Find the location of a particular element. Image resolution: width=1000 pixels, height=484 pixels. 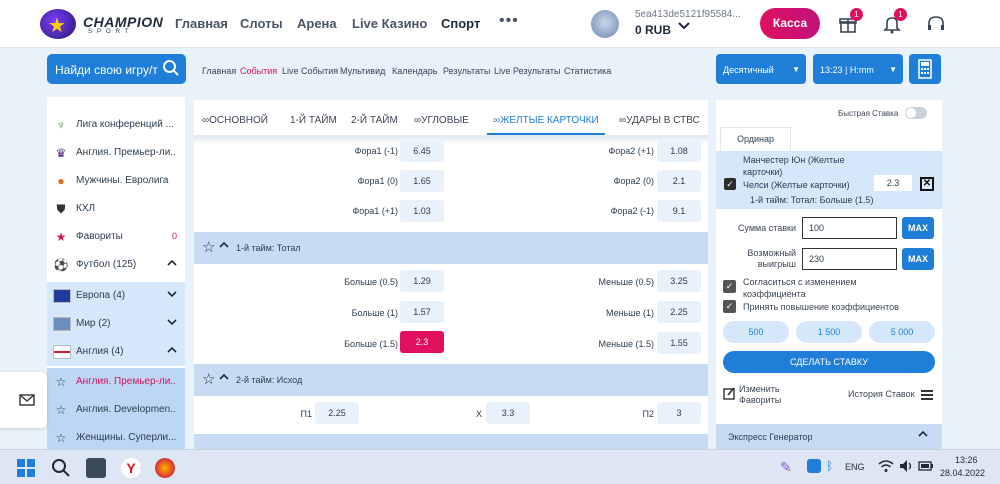

calculator-app-icon is located at coordinates (96, 468).